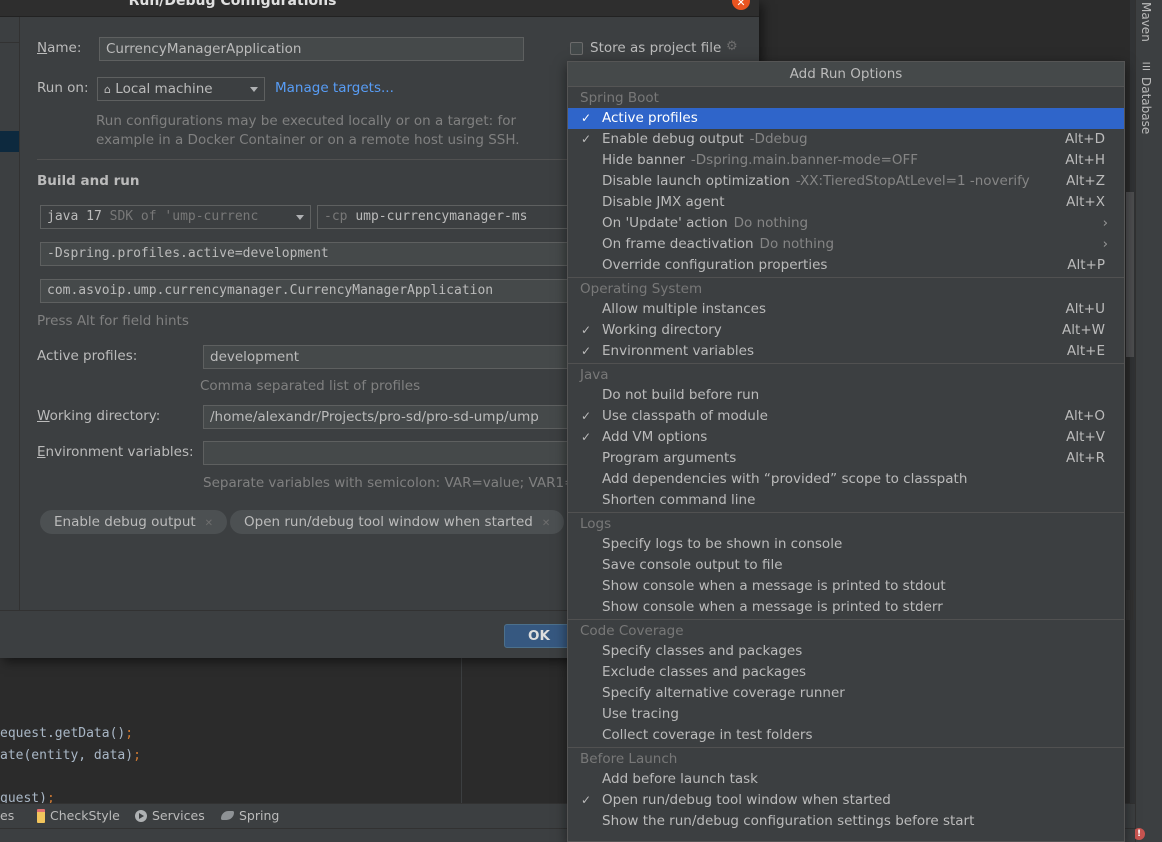 The image size is (1162, 842). Describe the element at coordinates (846, 244) in the screenshot. I see `menu-item: On frame deactivation Do nothing ›` at that location.